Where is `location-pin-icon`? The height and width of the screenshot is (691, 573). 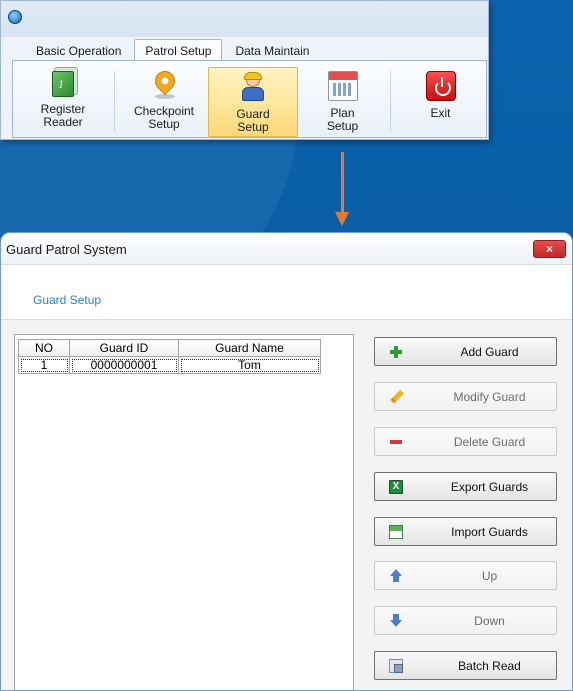
location-pin-icon is located at coordinates (165, 82).